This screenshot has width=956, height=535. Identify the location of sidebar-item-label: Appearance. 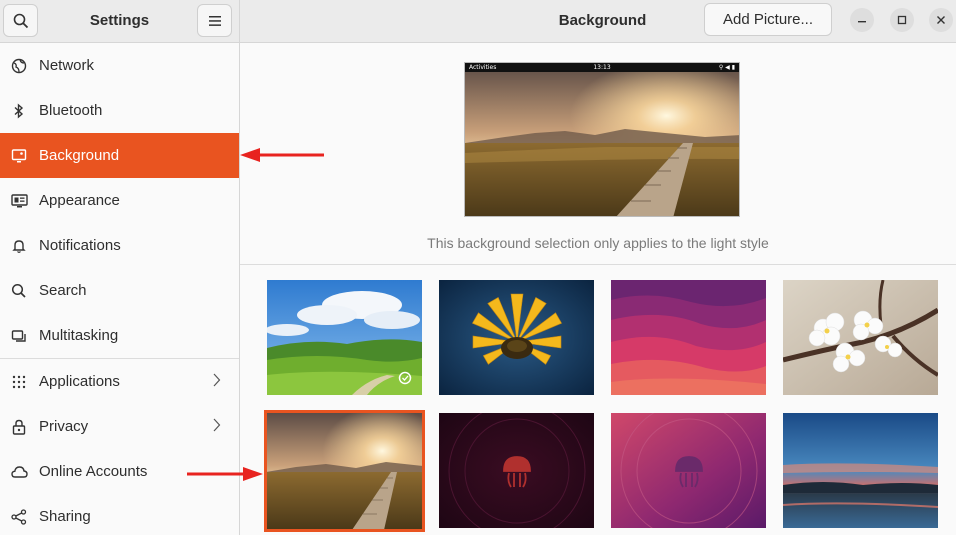
(79, 200).